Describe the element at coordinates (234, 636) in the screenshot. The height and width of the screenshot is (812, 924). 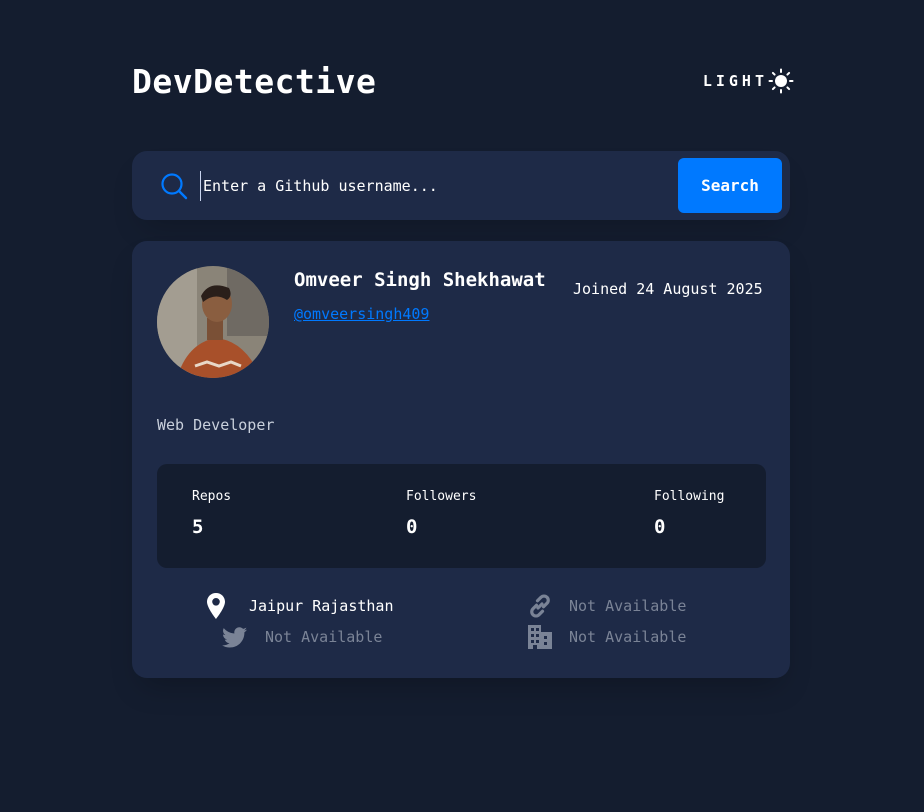
I see `twitter-icon` at that location.